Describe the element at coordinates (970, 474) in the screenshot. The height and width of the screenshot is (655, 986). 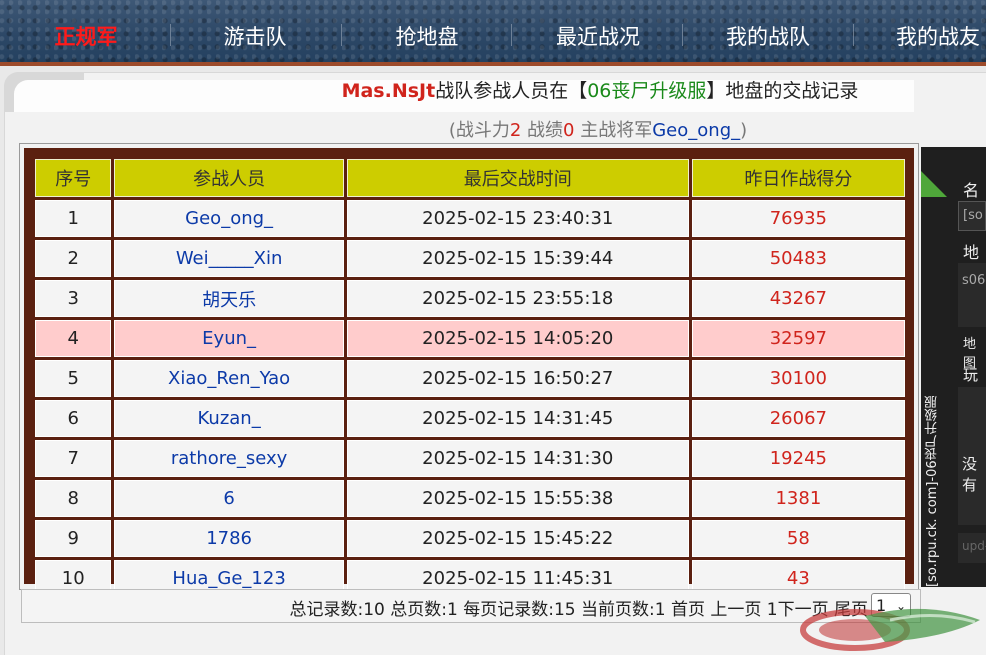
I see `empty-text: 没有` at that location.